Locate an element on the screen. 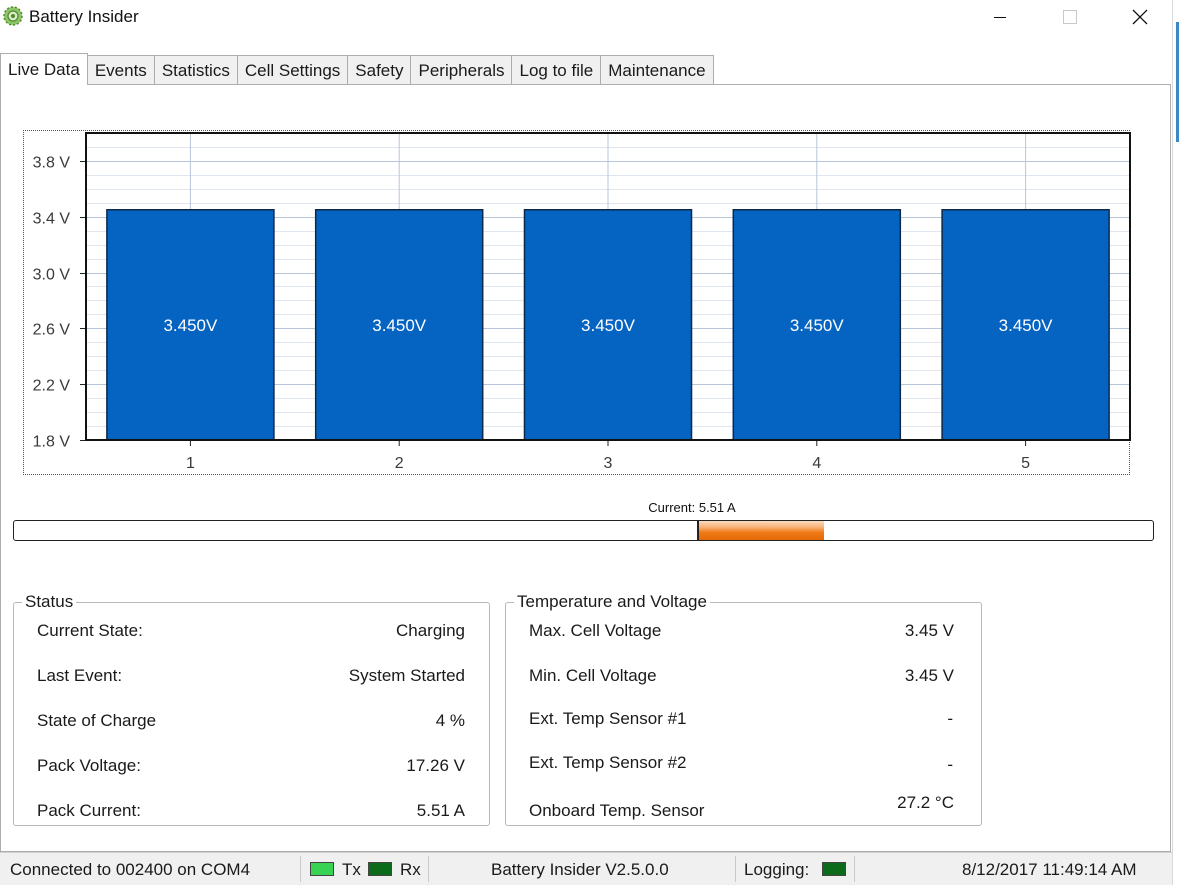 The image size is (1179, 885). row-value: 4 % is located at coordinates (450, 720).